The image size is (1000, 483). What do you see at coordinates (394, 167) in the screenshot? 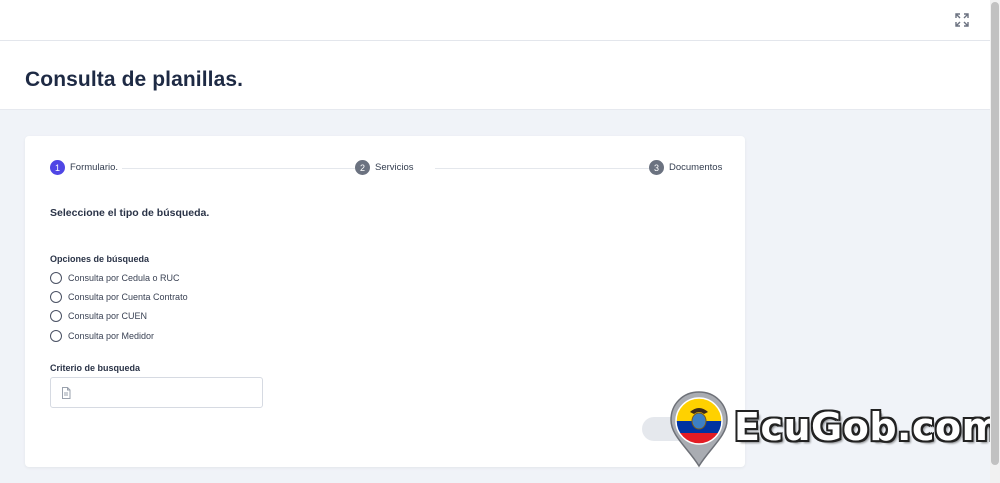
I see `step-label: Servicios` at bounding box center [394, 167].